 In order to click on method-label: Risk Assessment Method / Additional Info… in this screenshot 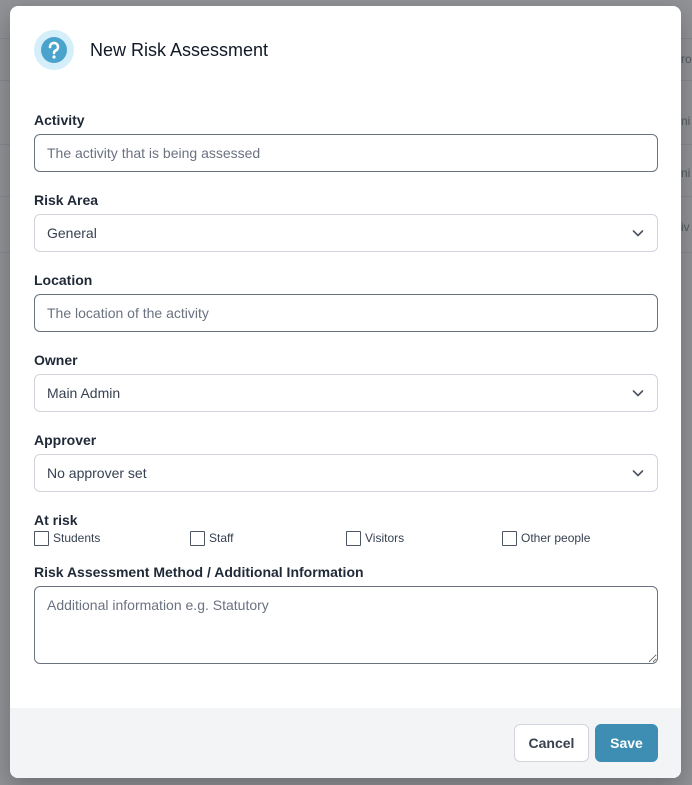, I will do `click(199, 572)`.